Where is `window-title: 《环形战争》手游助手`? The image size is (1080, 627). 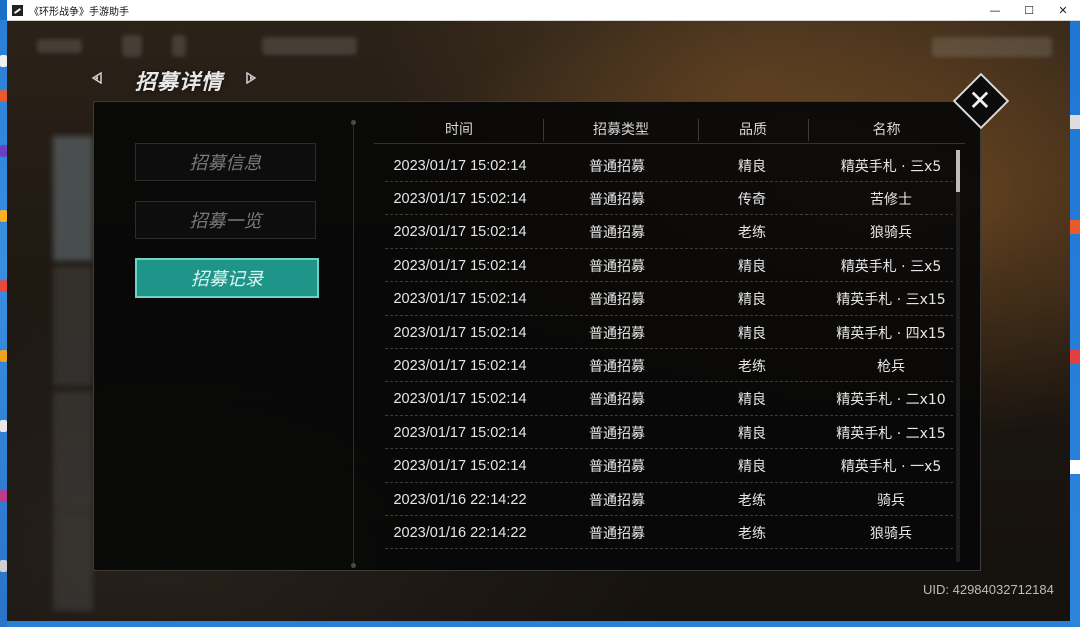 window-title: 《环形战争》手游助手 is located at coordinates (79, 12).